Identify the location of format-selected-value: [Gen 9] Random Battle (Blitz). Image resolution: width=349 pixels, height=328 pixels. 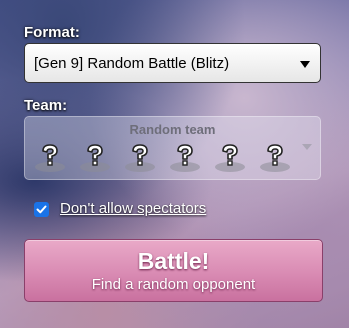
(132, 63).